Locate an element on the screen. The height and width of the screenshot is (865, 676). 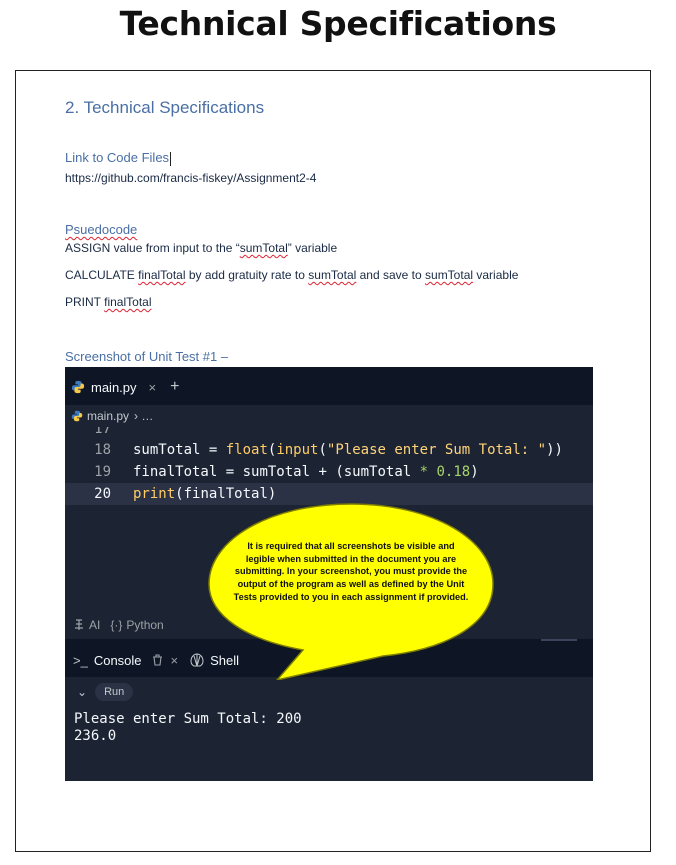
pseudo-line-3: PRINT finalTotal is located at coordinates (108, 302).